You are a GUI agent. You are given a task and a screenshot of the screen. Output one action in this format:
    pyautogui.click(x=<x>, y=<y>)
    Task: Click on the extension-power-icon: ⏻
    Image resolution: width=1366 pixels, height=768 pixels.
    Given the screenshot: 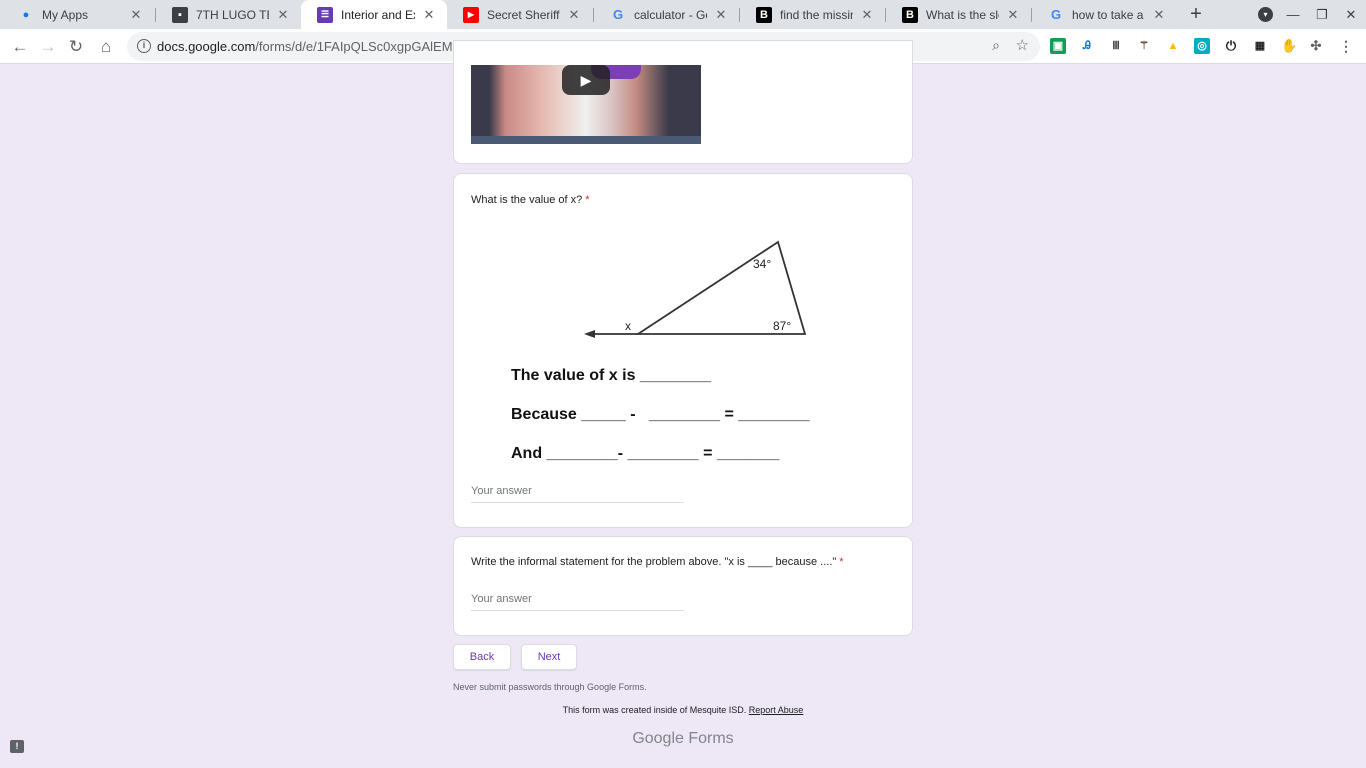 What is the action you would take?
    pyautogui.click(x=1231, y=46)
    